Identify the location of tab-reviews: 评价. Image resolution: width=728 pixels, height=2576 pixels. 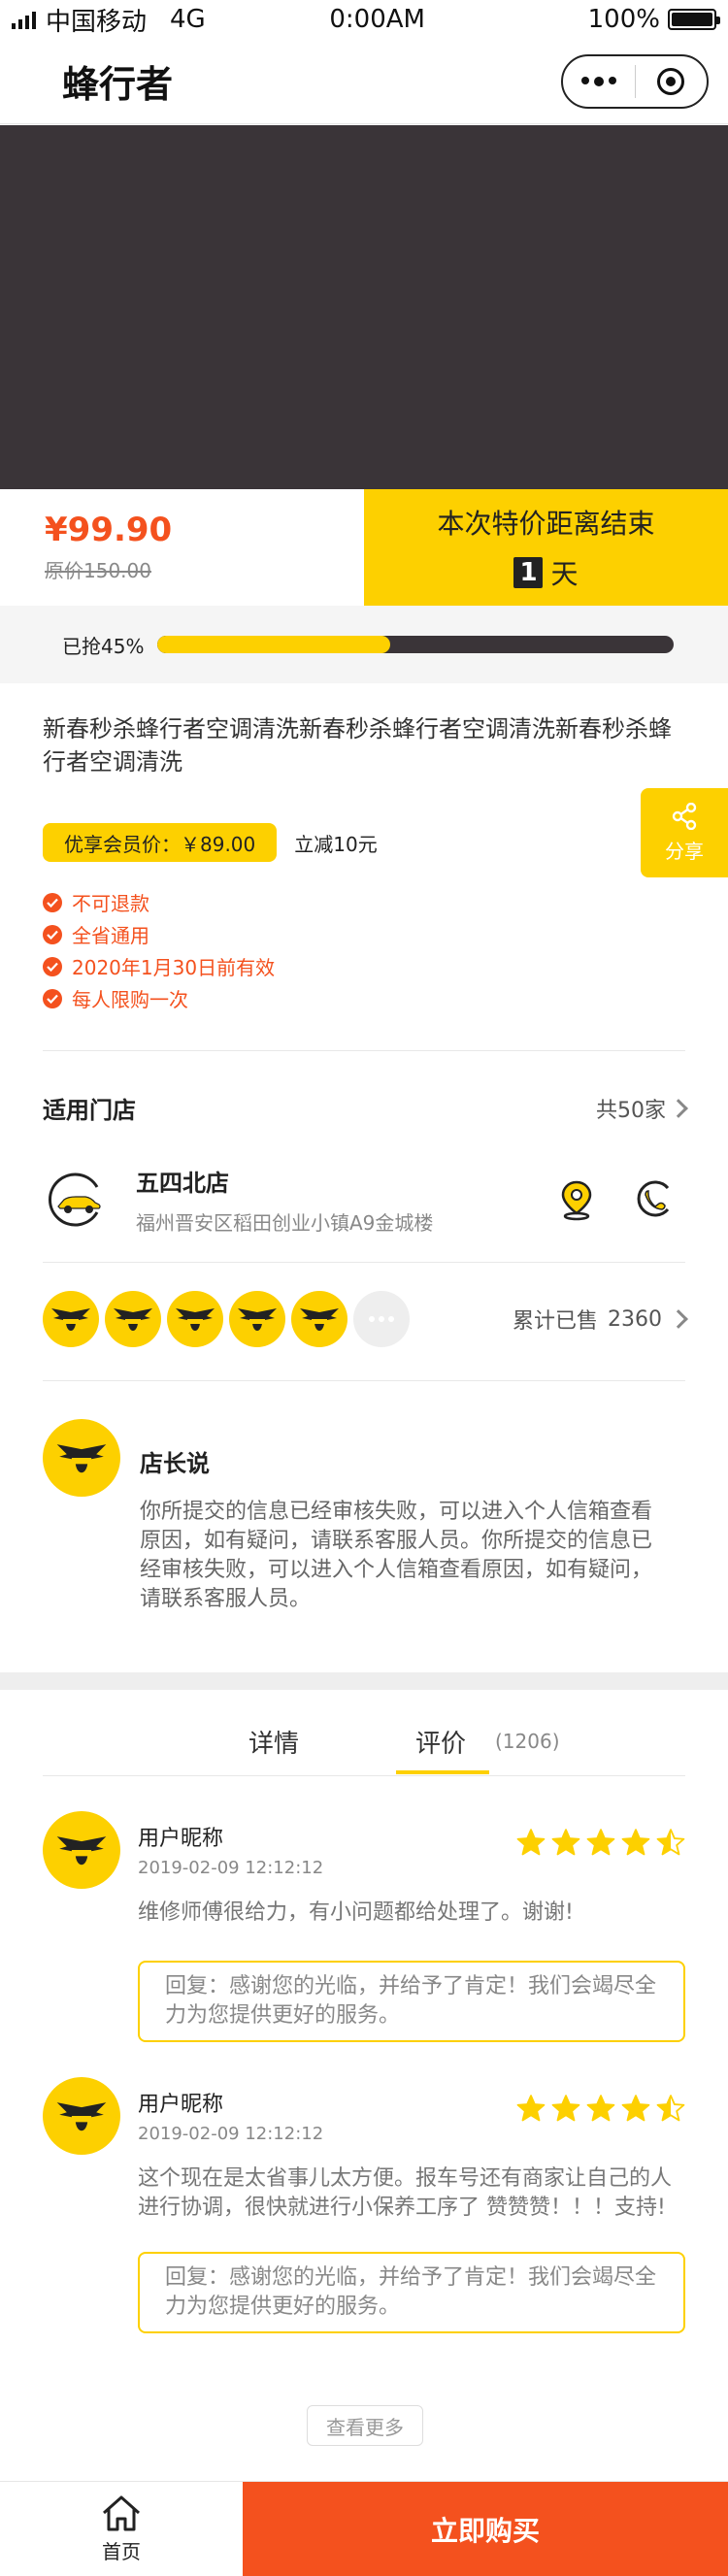
(440, 1742).